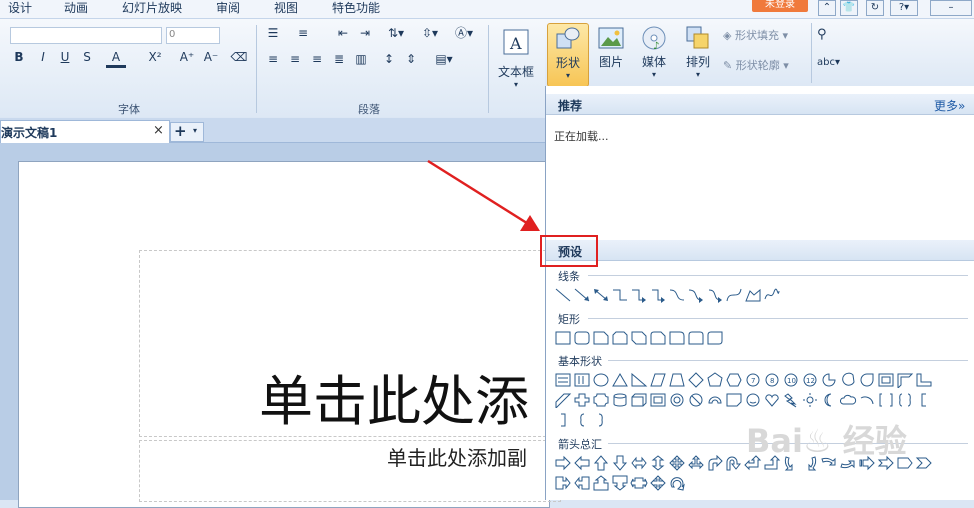 The image size is (974, 508). I want to click on round-diagonal-rectangle-shape-icon, so click(715, 338).